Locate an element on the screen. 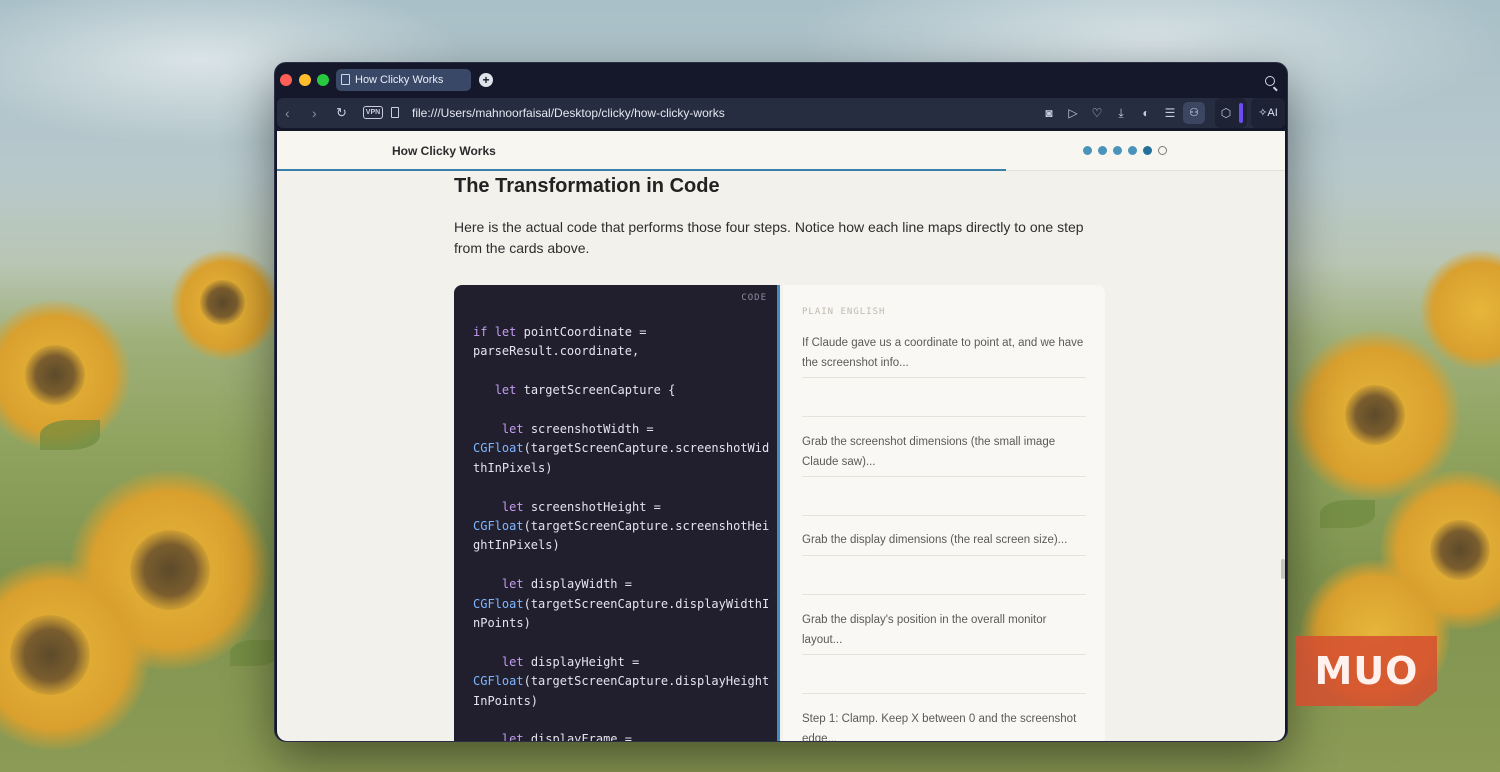 Image resolution: width=1500 pixels, height=772 pixels. search-tabs-icon is located at coordinates (1270, 81).